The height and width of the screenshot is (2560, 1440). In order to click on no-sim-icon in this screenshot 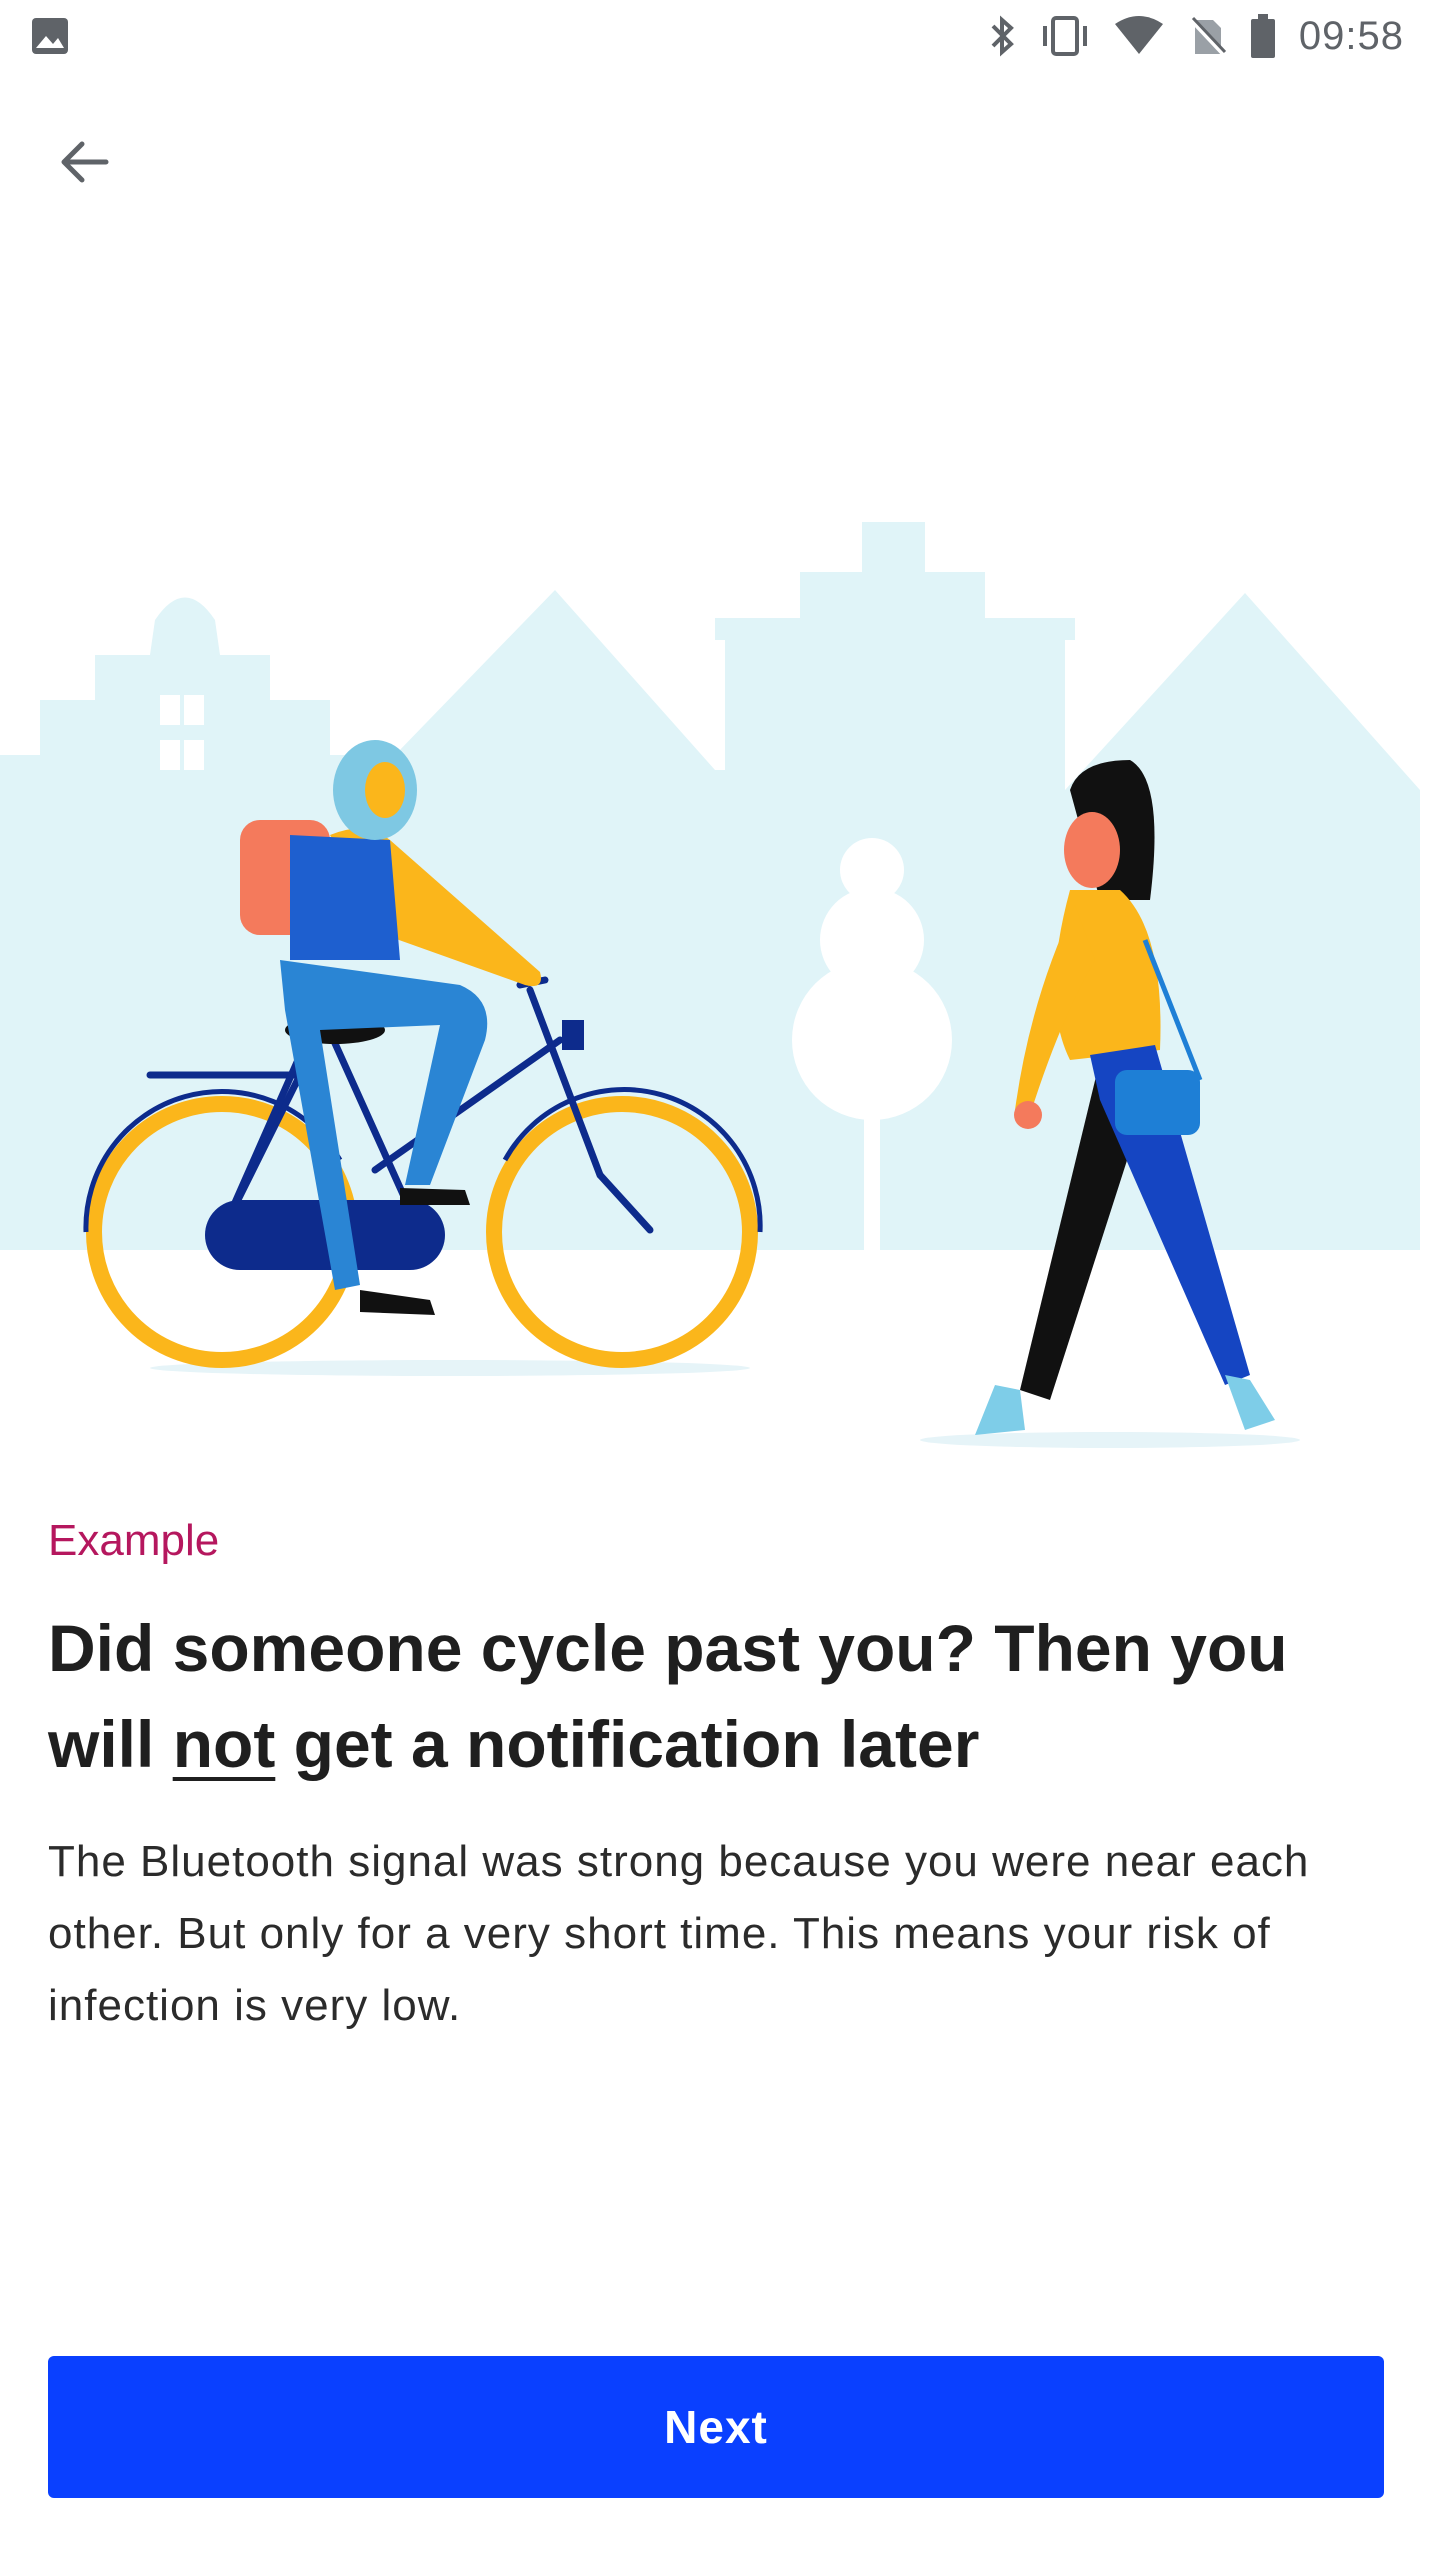, I will do `click(1207, 36)`.